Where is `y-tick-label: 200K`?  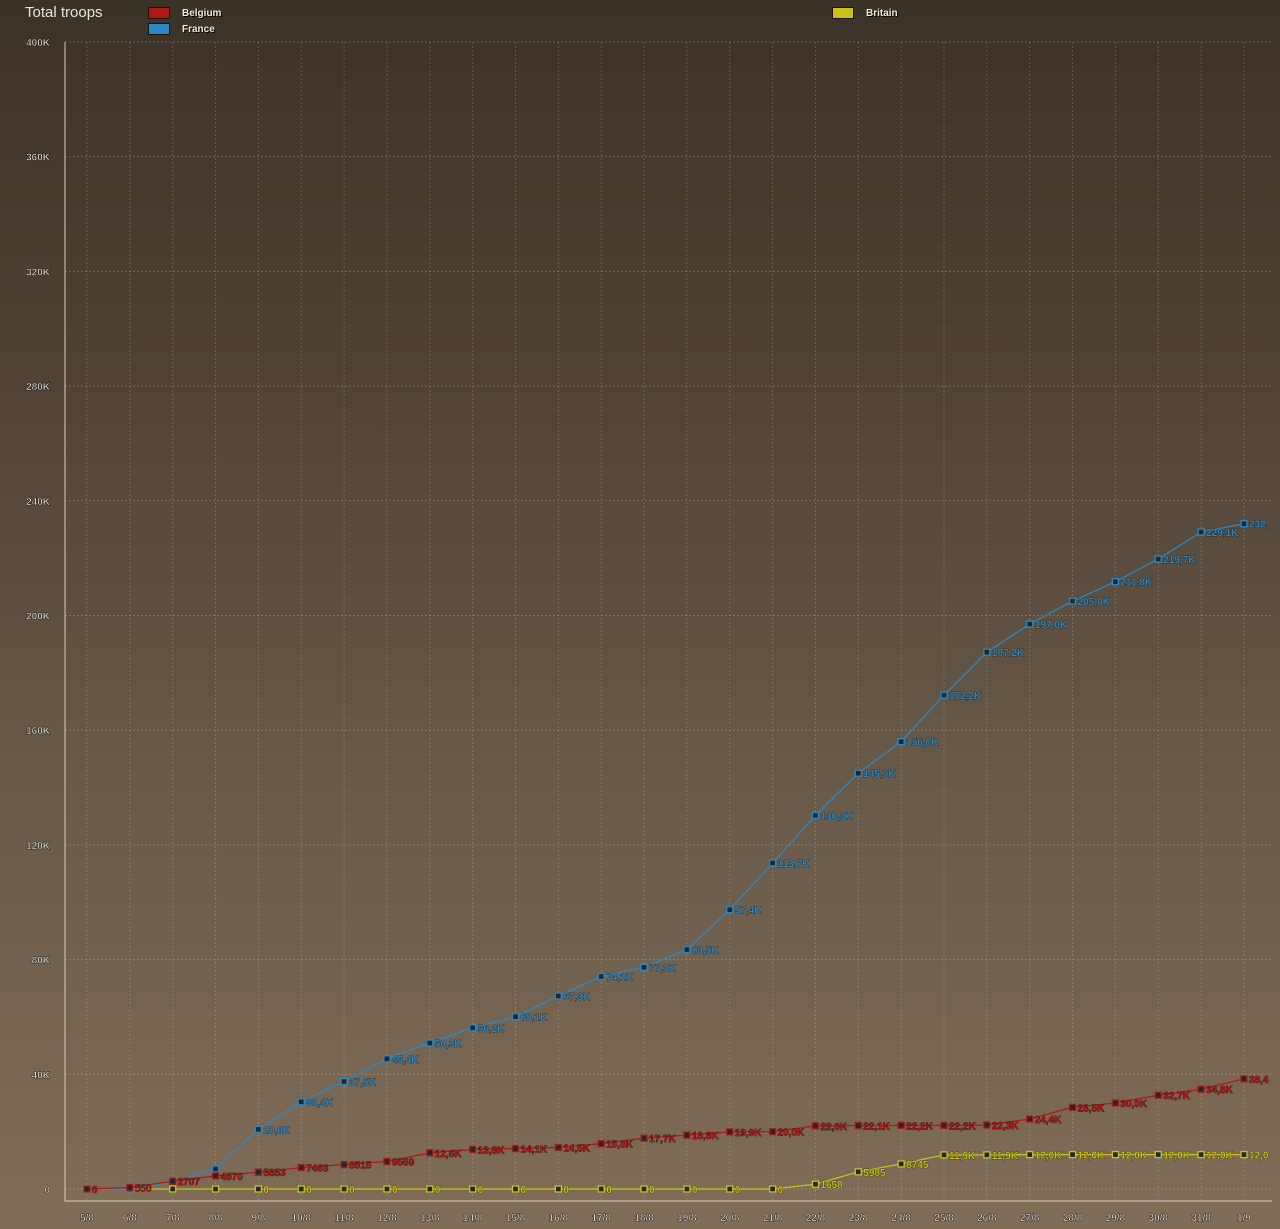
y-tick-label: 200K is located at coordinates (38, 617).